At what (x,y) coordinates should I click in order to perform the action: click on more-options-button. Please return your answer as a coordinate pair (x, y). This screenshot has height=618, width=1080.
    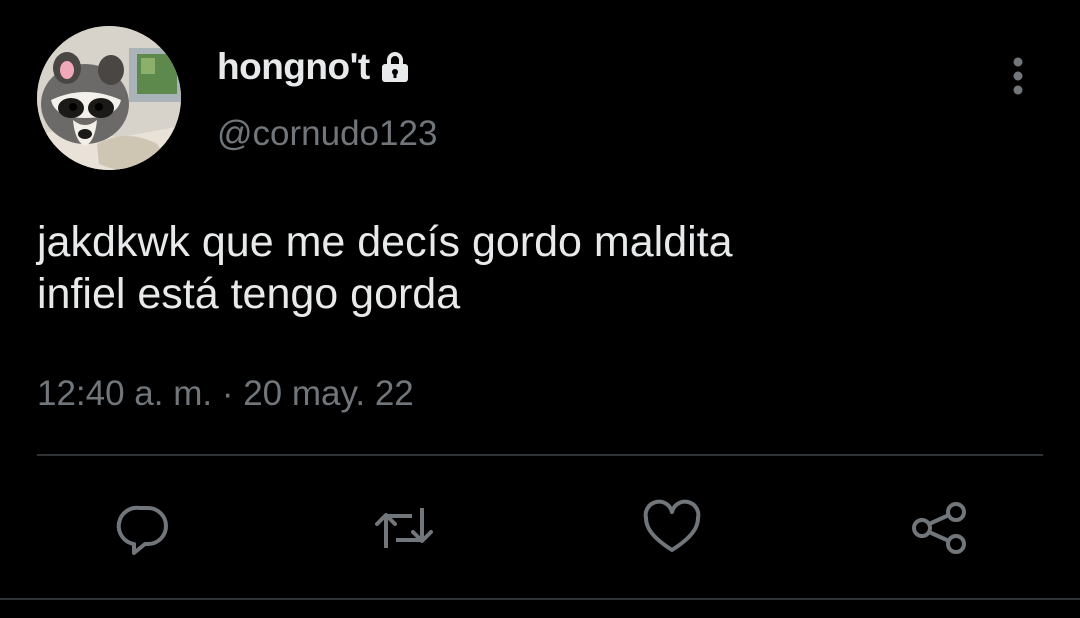
    Looking at the image, I should click on (1018, 76).